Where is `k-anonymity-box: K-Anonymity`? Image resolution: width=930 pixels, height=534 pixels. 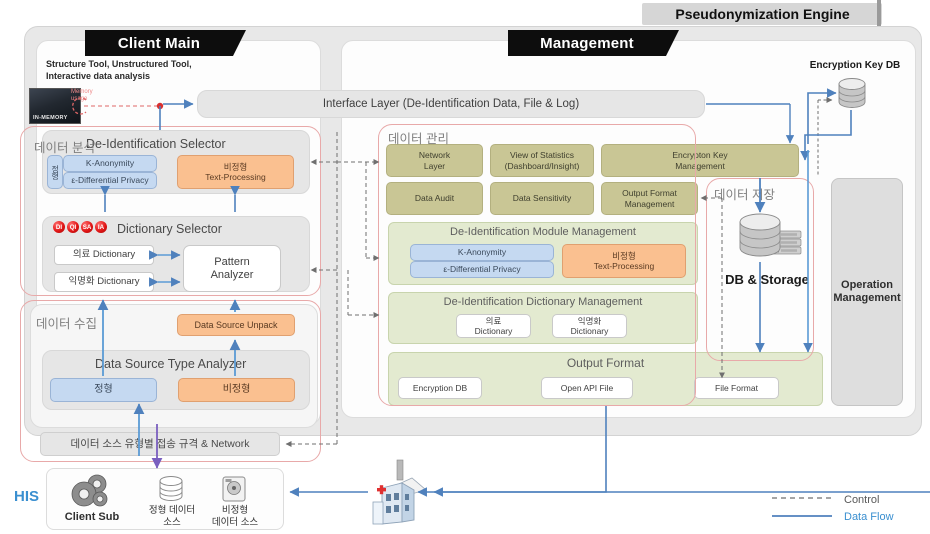
k-anonymity-box: K-Anonymity is located at coordinates (110, 163).